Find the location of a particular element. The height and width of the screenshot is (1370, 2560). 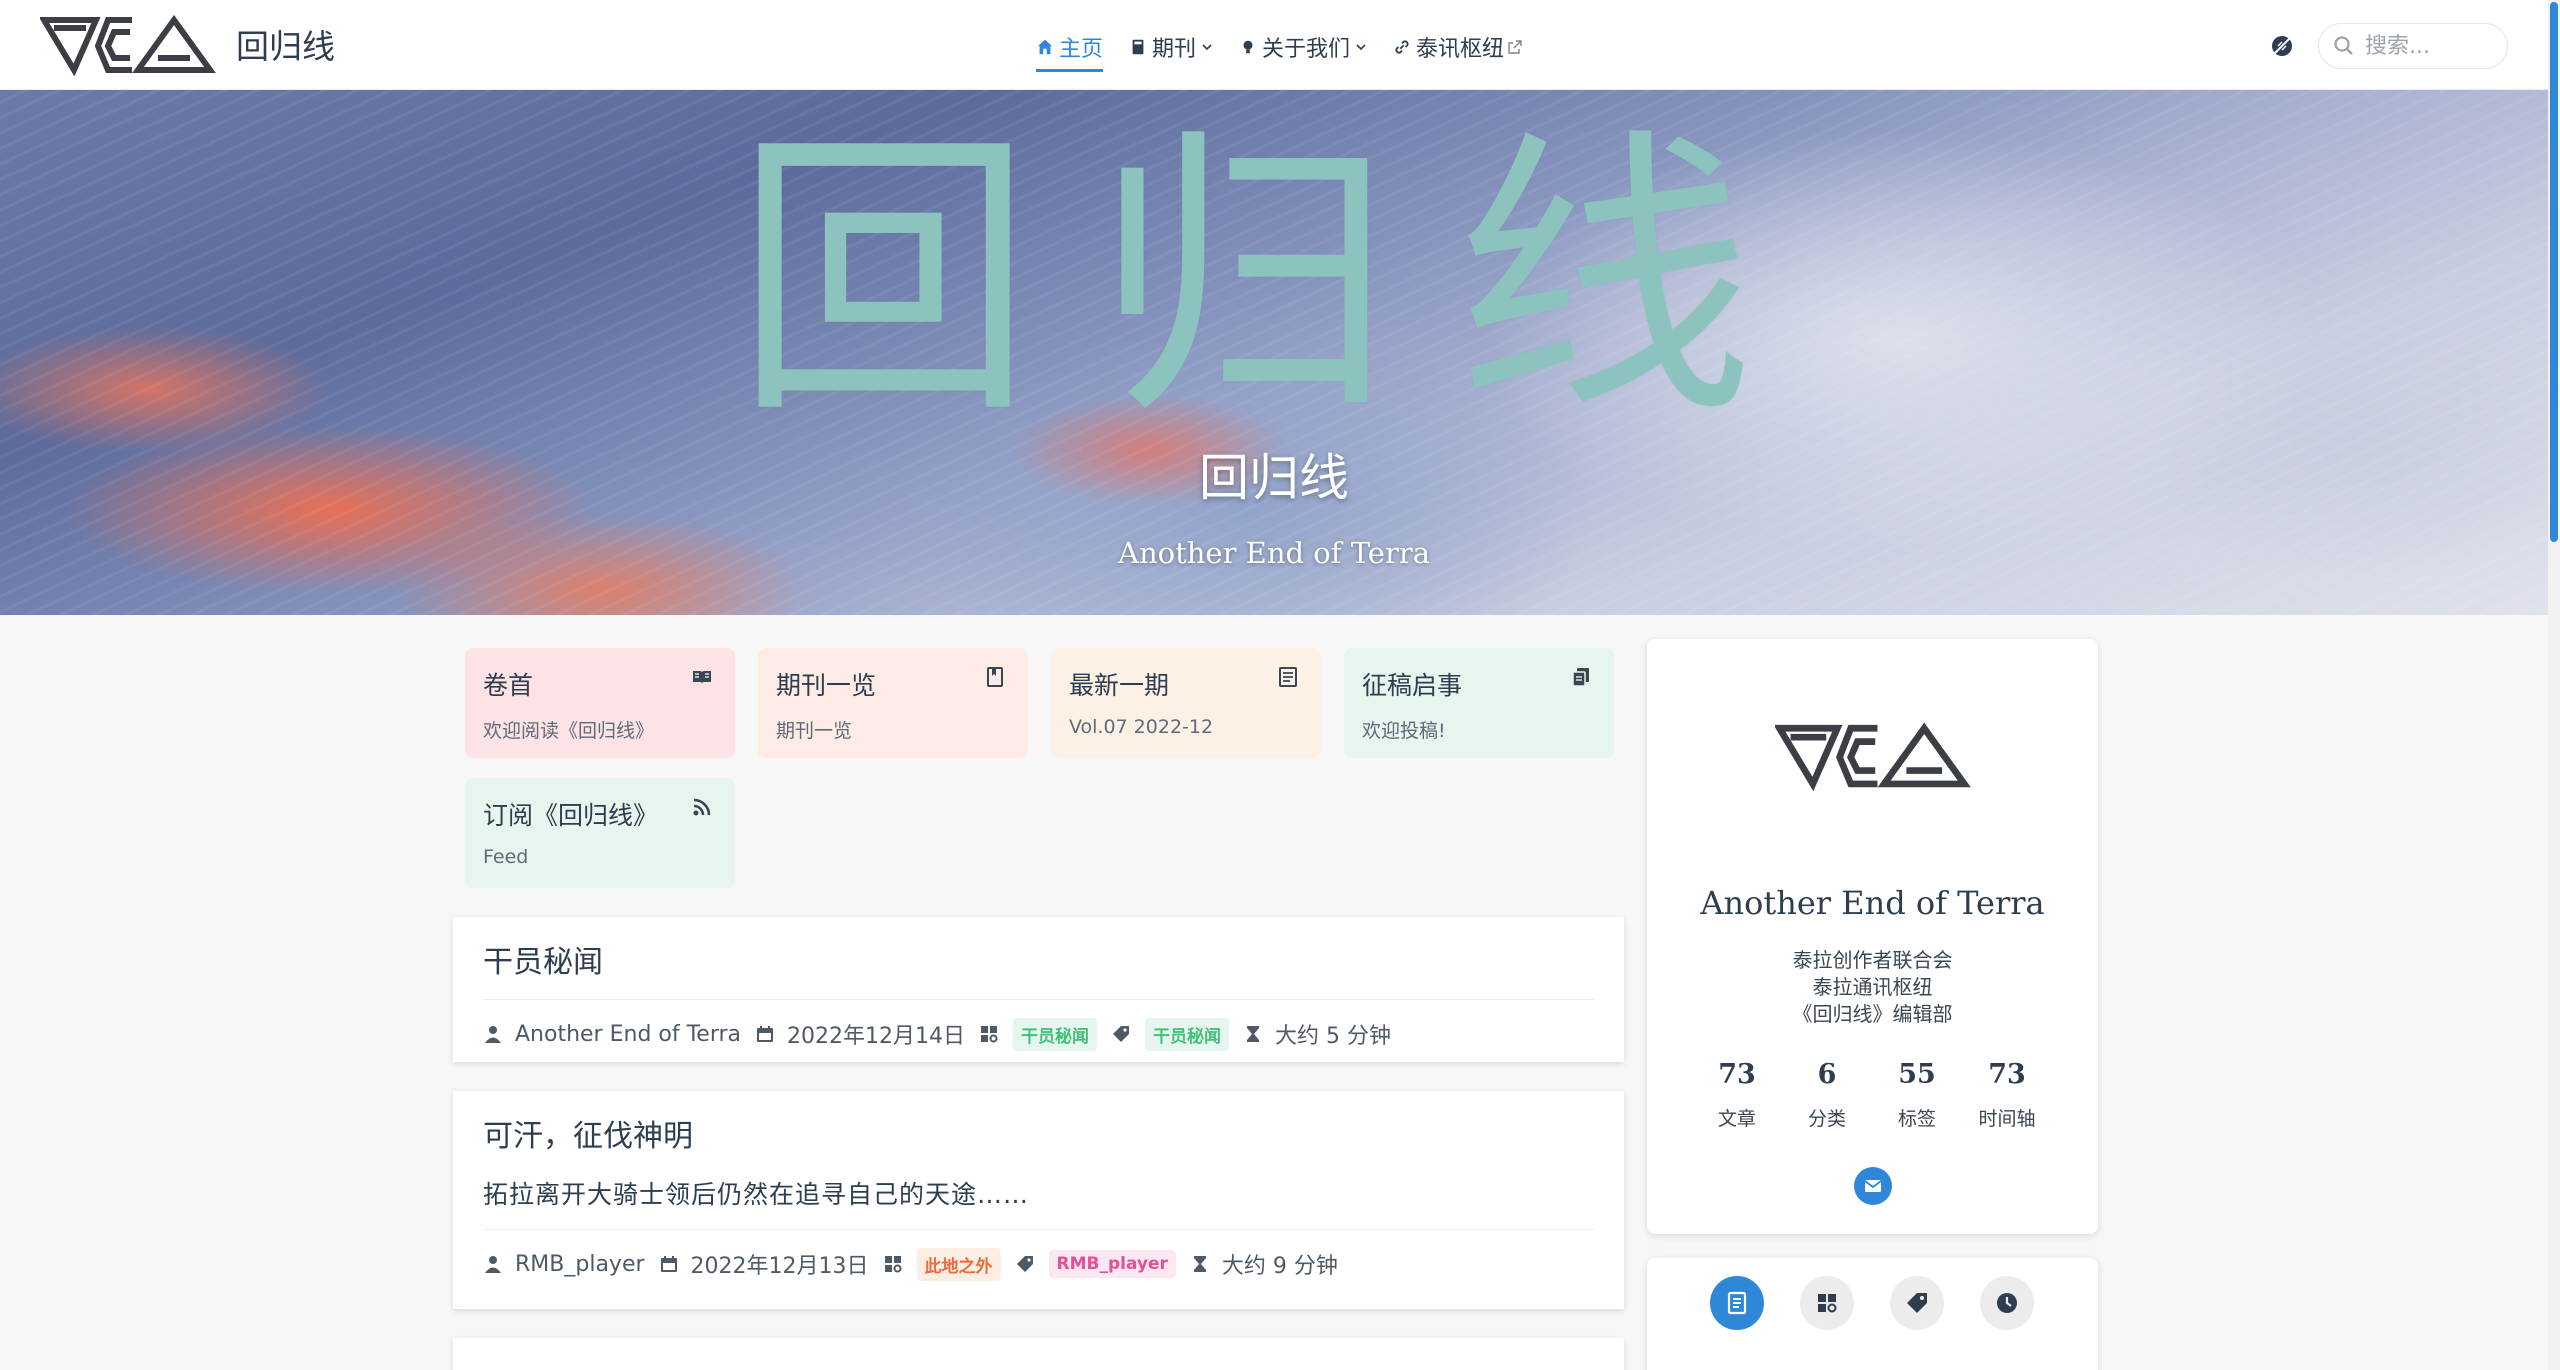

article-author: Another End of Terra is located at coordinates (612, 1034).